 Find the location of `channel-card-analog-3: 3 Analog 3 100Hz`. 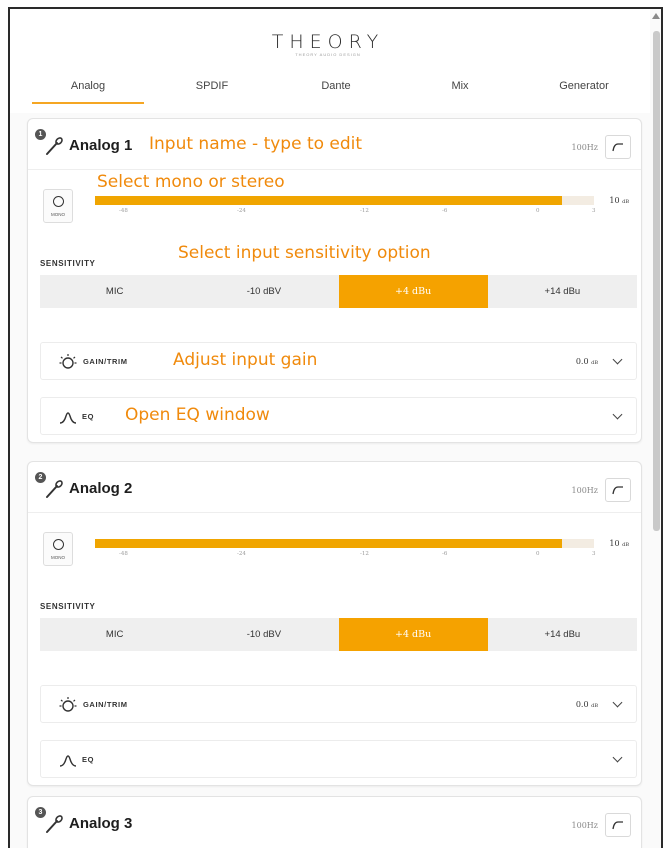

channel-card-analog-3: 3 Analog 3 100Hz is located at coordinates (334, 822).